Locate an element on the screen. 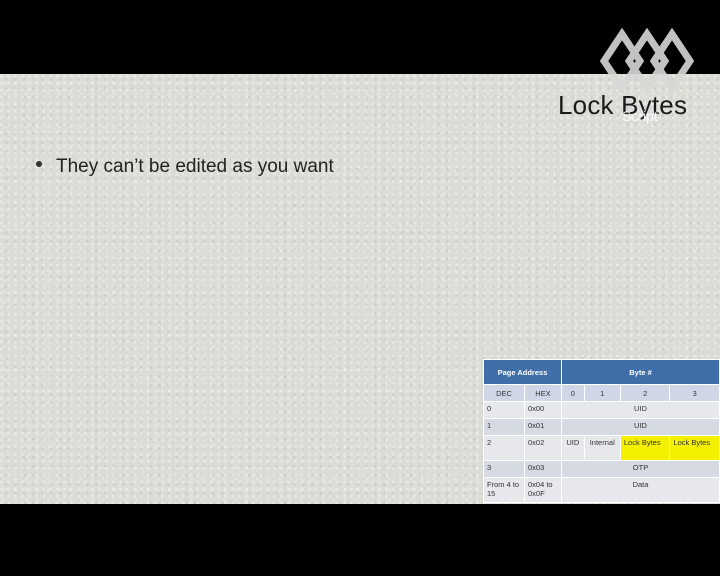 The image size is (720, 576). row-dec: 2 is located at coordinates (504, 448).